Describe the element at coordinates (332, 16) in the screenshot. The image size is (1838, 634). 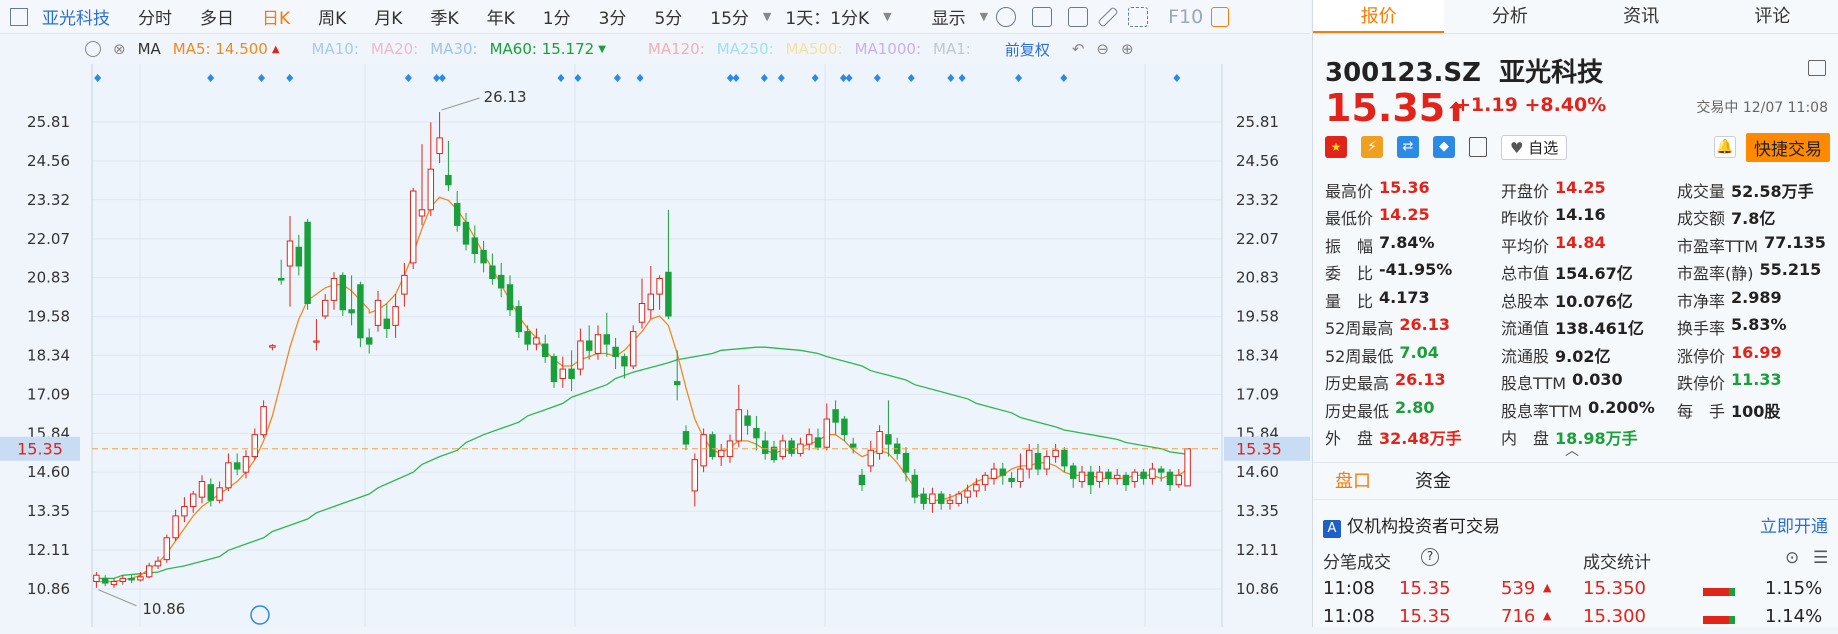
I see `tab-weekly-k: 周K` at that location.